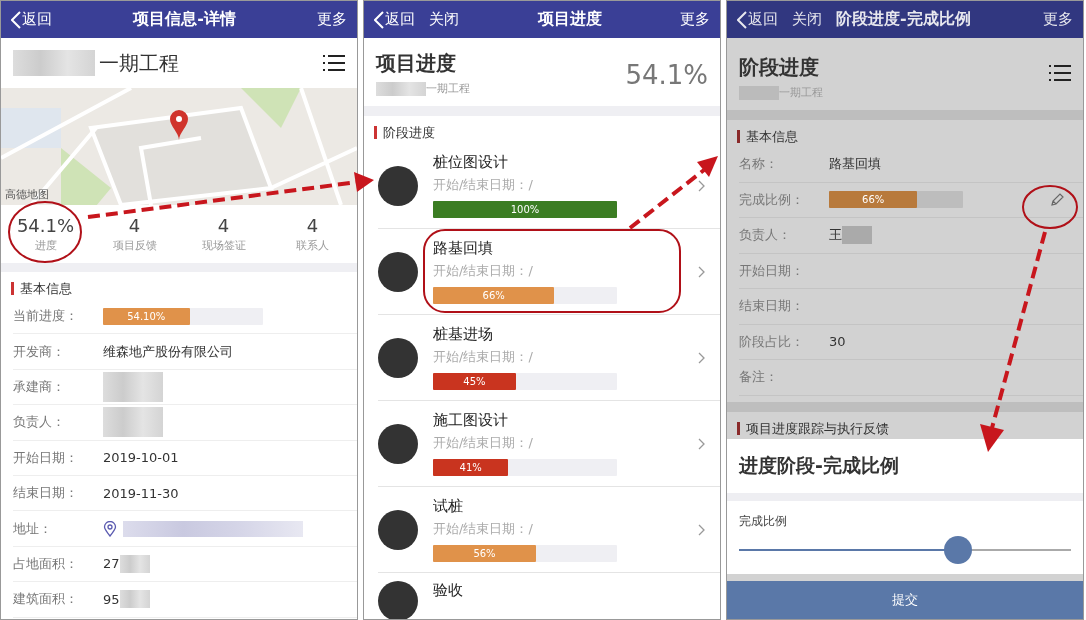 The height and width of the screenshot is (620, 1086). I want to click on stat-button: 4 联系人, so click(312, 234).